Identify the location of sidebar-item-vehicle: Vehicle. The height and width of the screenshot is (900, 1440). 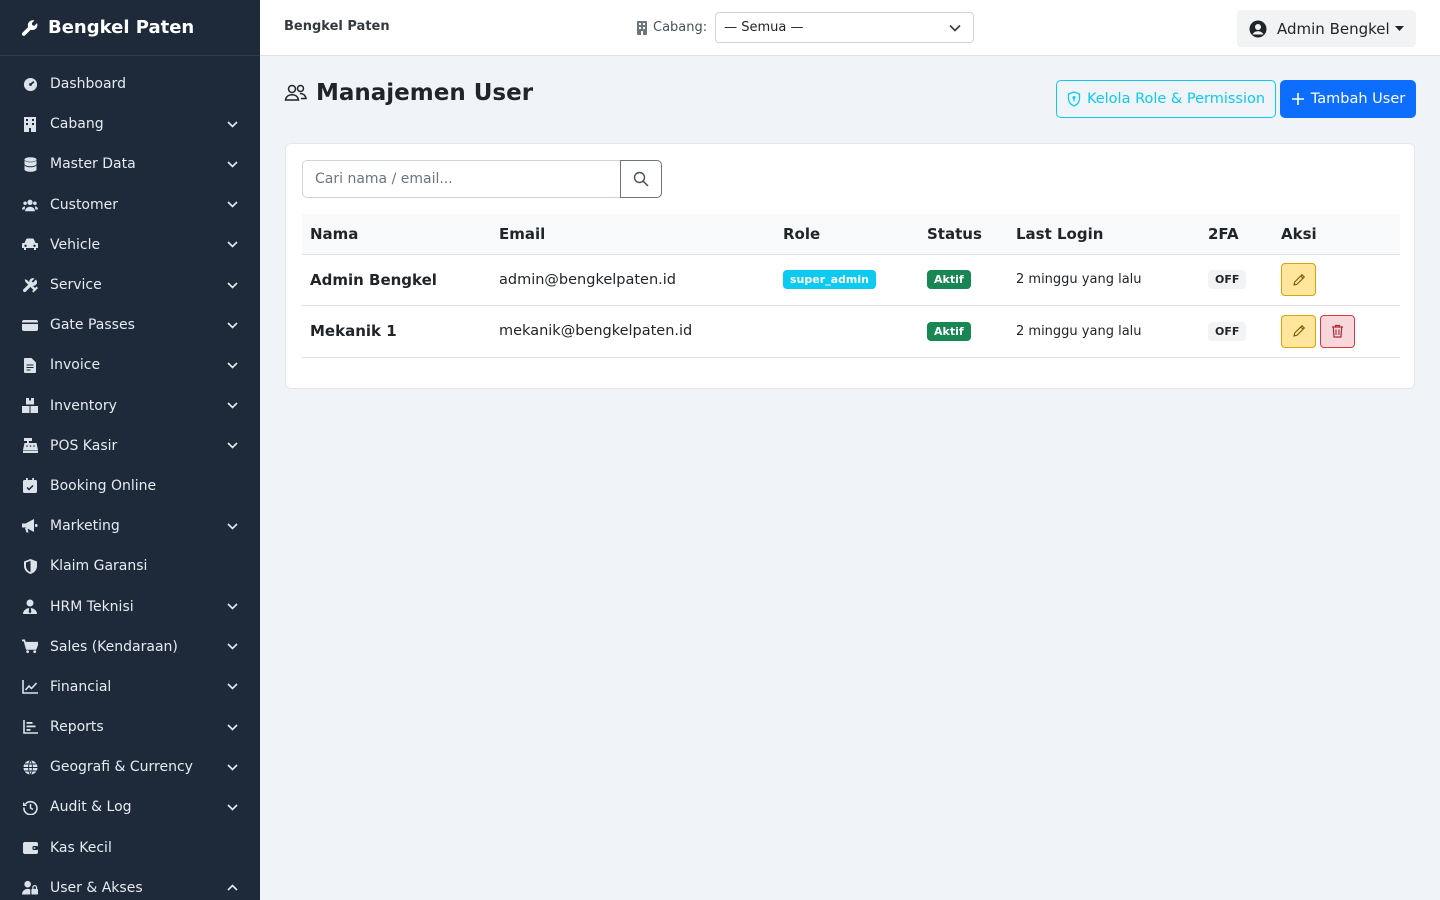
(130, 245).